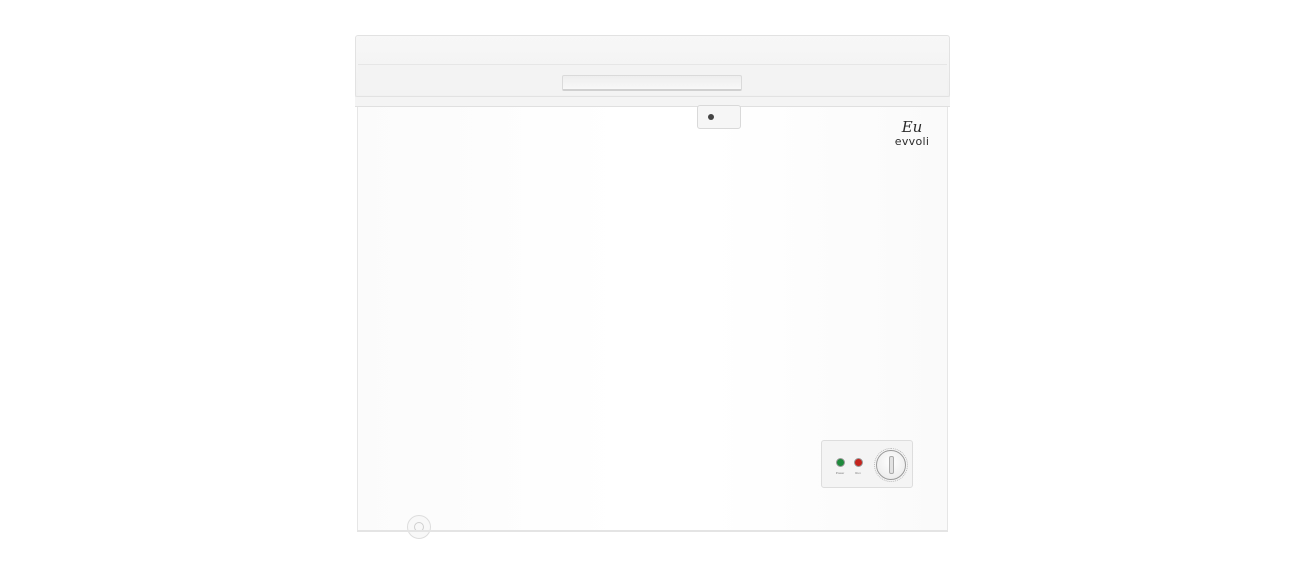 The width and height of the screenshot is (1305, 565). Describe the element at coordinates (711, 117) in the screenshot. I see `keyhole-icon` at that location.